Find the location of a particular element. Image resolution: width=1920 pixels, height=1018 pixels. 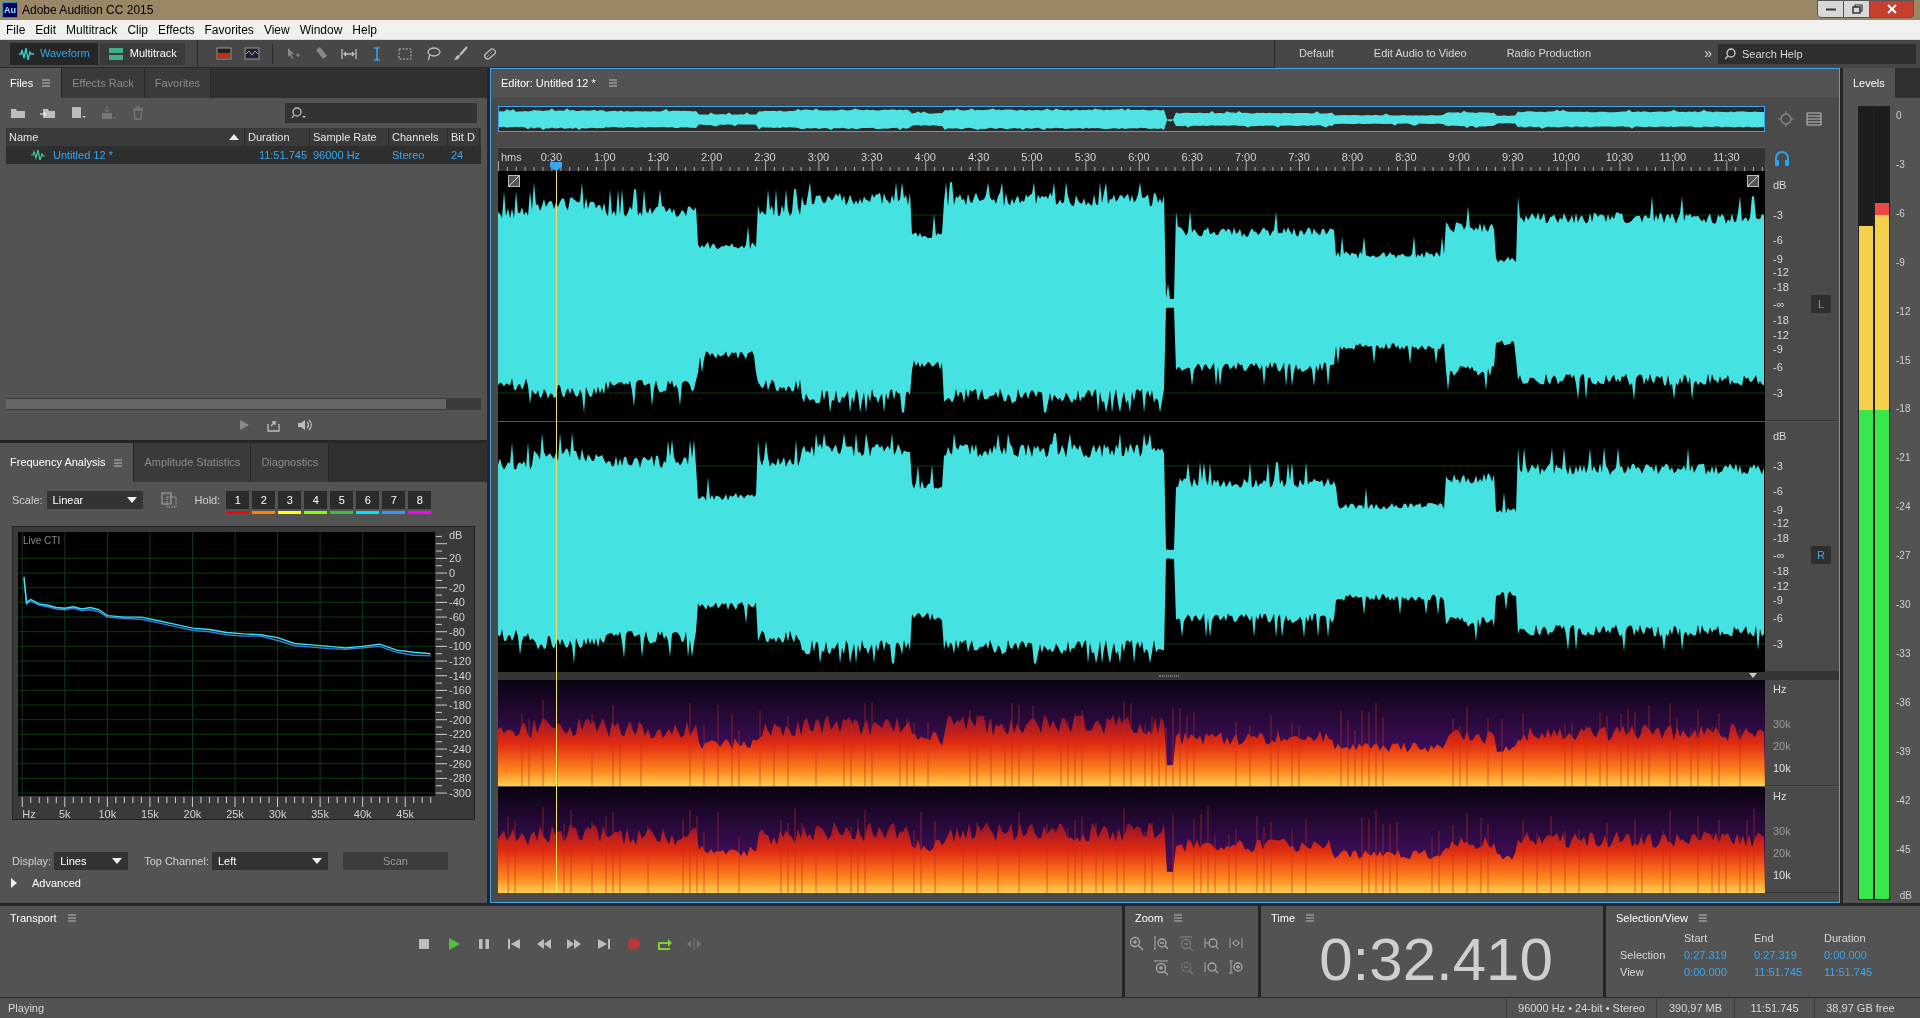

workspace-tab: Edit Audio to Video is located at coordinates (1420, 53).